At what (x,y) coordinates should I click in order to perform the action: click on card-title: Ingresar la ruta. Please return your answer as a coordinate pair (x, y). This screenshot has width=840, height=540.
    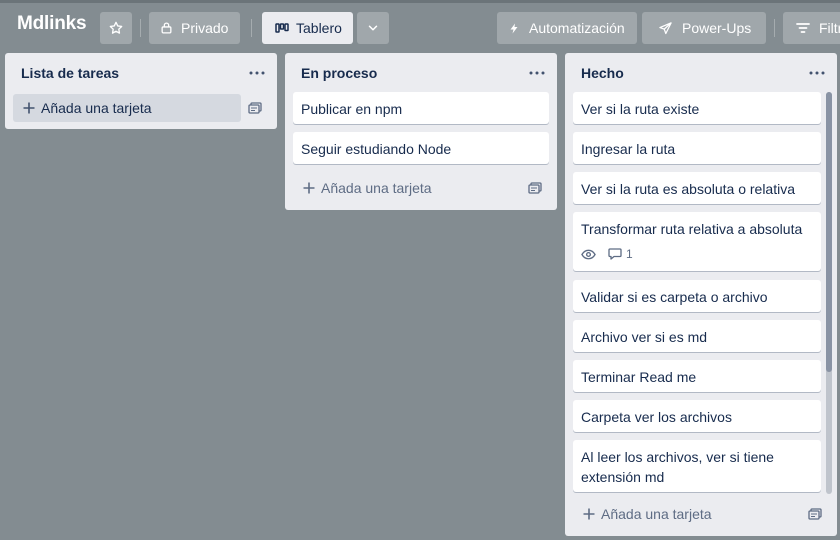
    Looking at the image, I should click on (628, 149).